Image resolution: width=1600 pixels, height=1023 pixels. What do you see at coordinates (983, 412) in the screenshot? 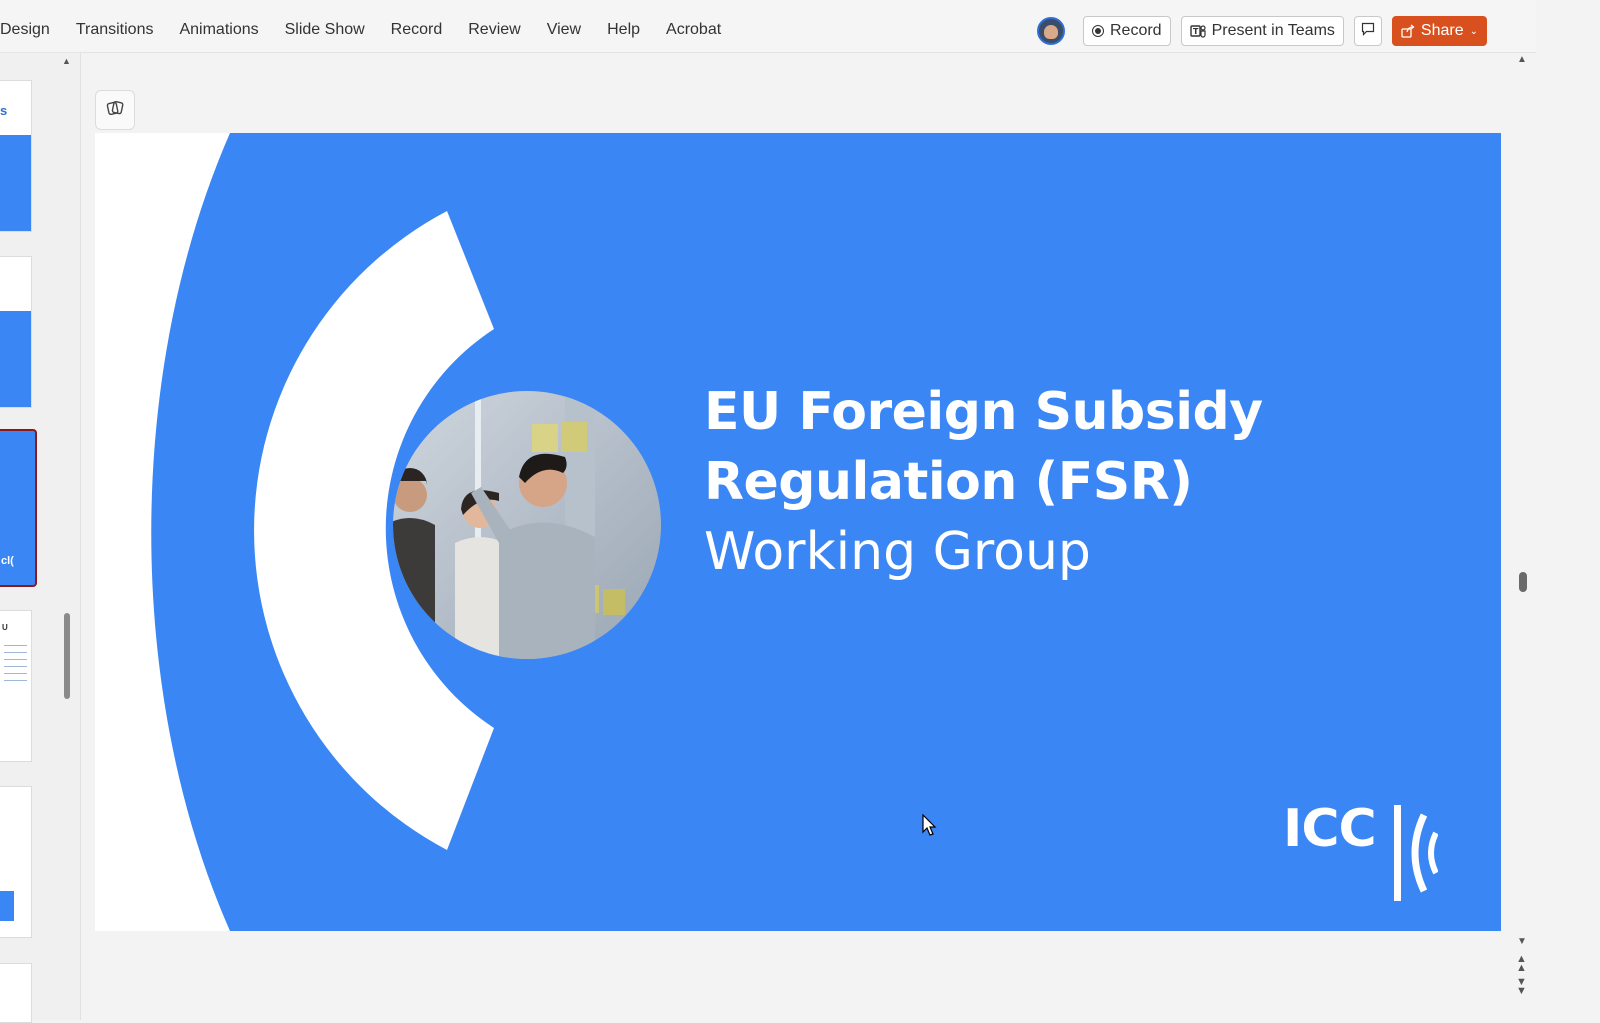
I see `slide-title-line-1: EU Foreign Subsidy` at bounding box center [983, 412].